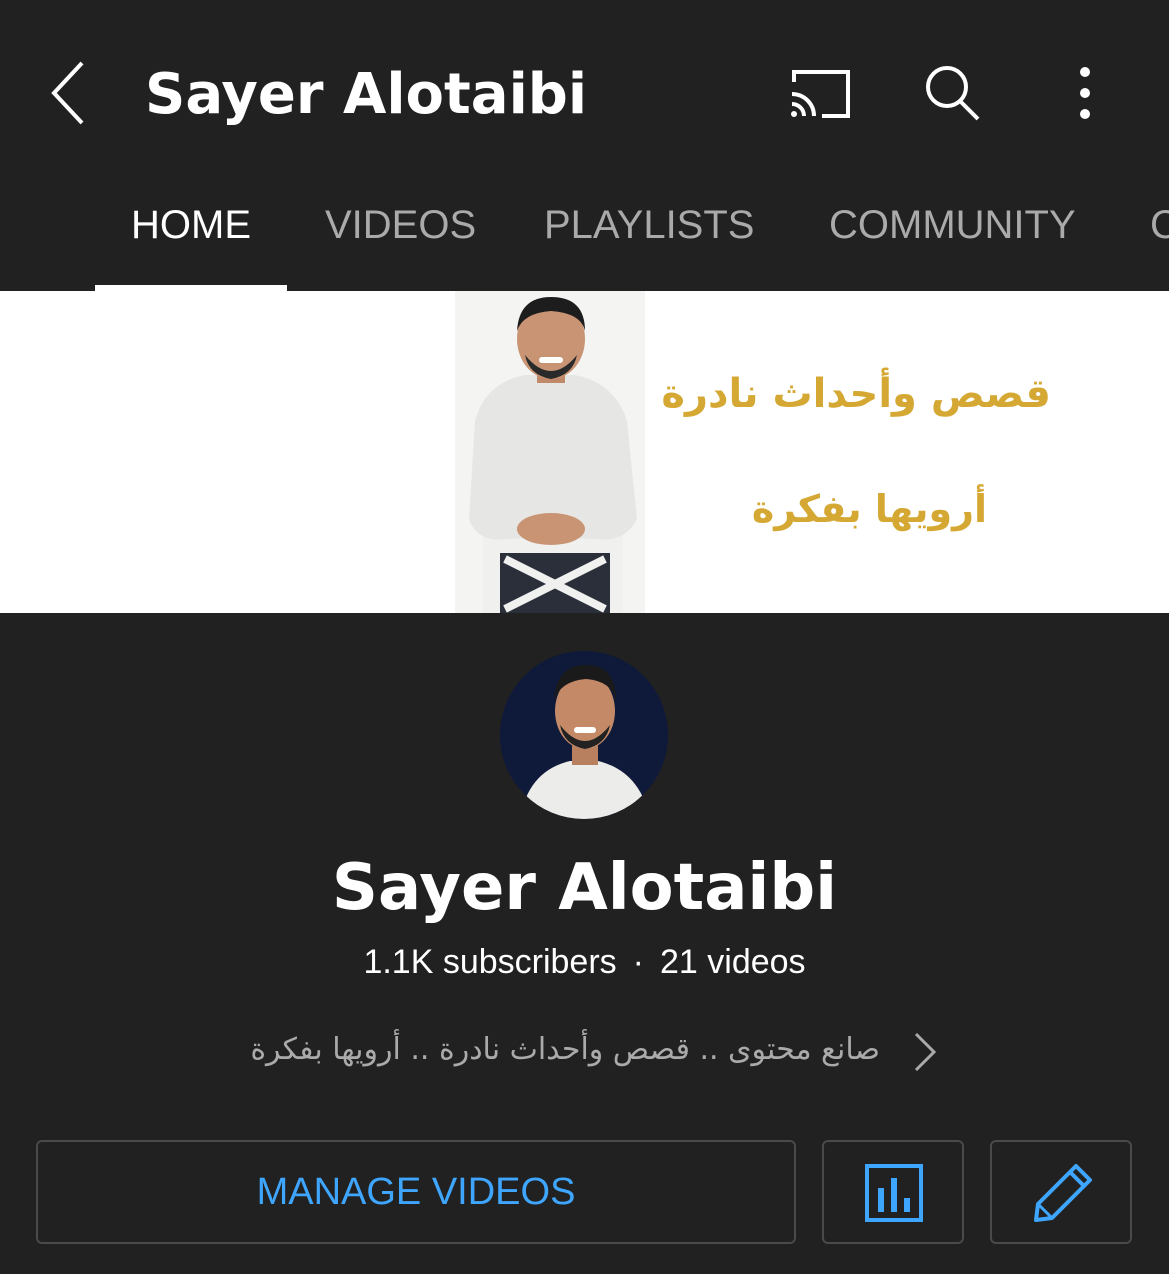 The width and height of the screenshot is (1169, 1274). What do you see at coordinates (1159, 233) in the screenshot?
I see `tab-channels-partial: C` at bounding box center [1159, 233].